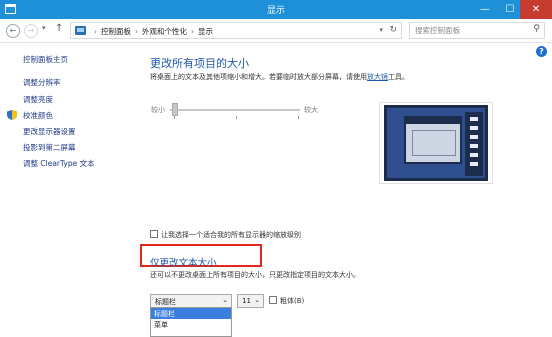 This screenshot has width=552, height=337. Describe the element at coordinates (42, 82) in the screenshot. I see `sidebar-item-resolution: 调整分辨率` at that location.